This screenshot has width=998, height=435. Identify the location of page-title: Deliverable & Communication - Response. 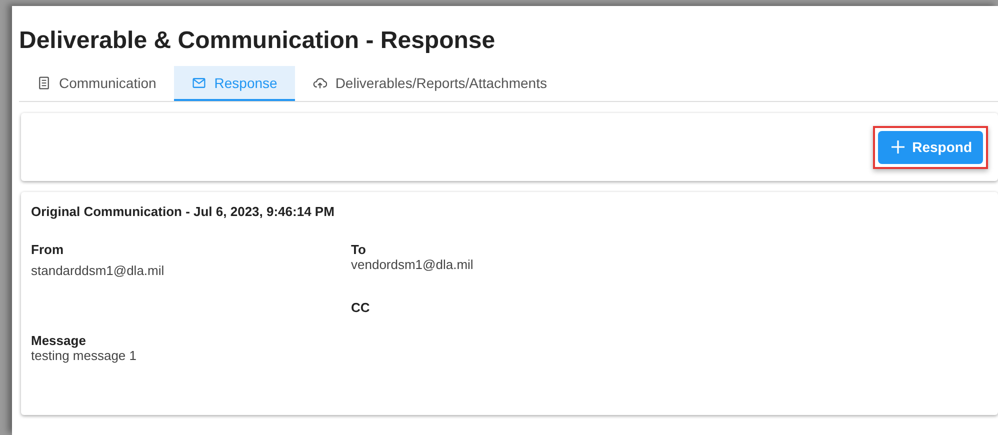
(257, 41).